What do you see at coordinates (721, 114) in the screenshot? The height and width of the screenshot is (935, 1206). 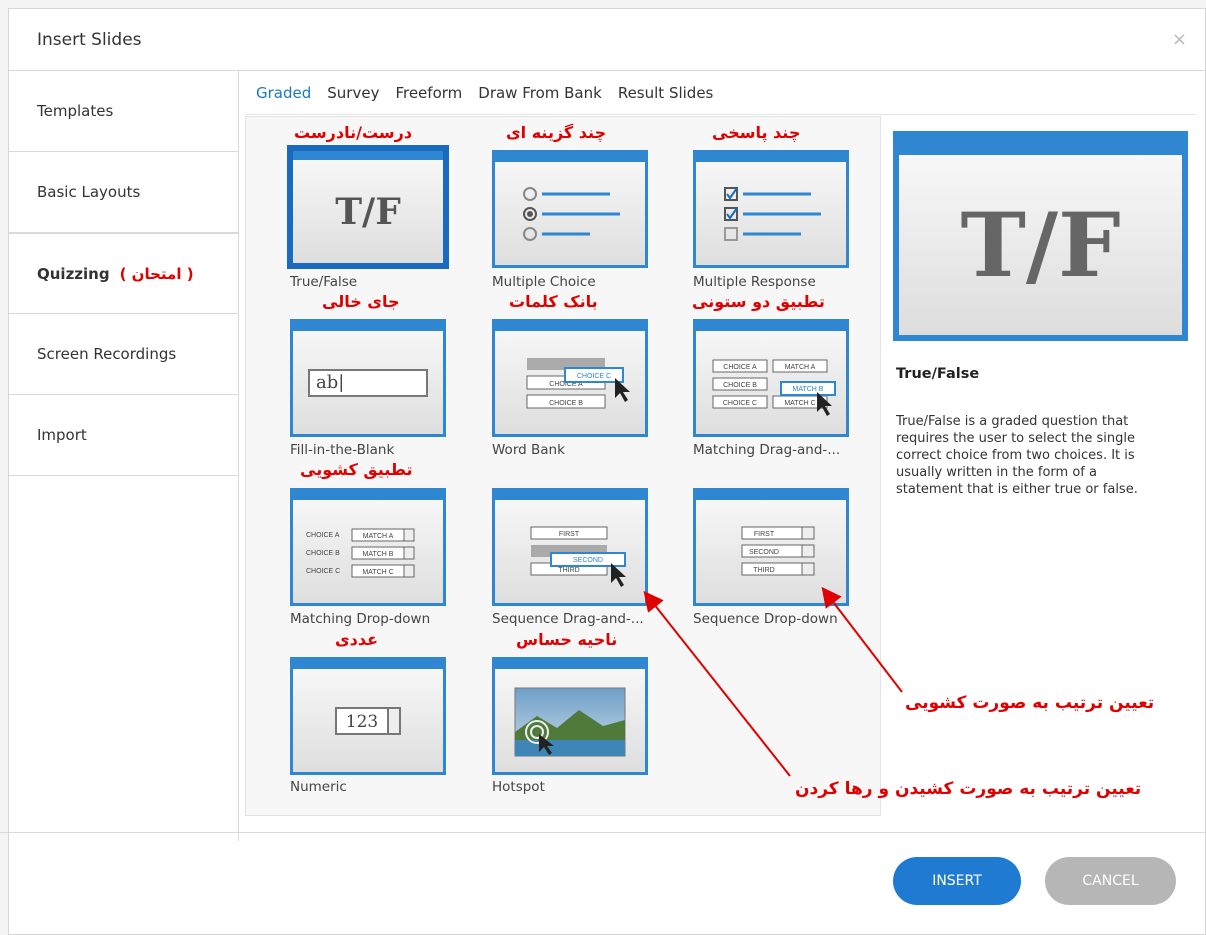 I see `tab-divider` at bounding box center [721, 114].